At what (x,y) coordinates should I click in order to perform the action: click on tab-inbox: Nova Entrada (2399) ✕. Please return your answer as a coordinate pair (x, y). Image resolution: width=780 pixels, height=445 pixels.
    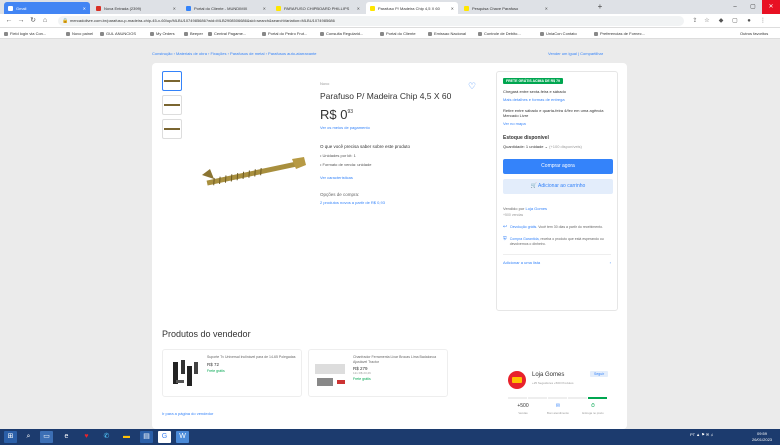
    Looking at the image, I should click on (136, 8).